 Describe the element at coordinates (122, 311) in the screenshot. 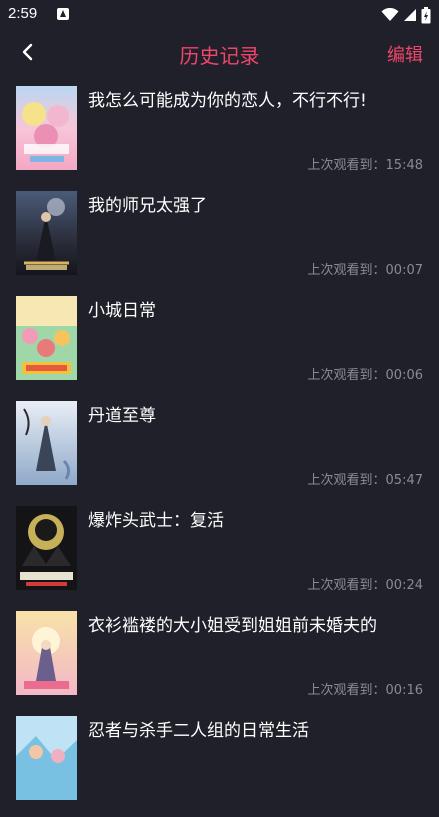

I see `item-title: 小城日常` at that location.